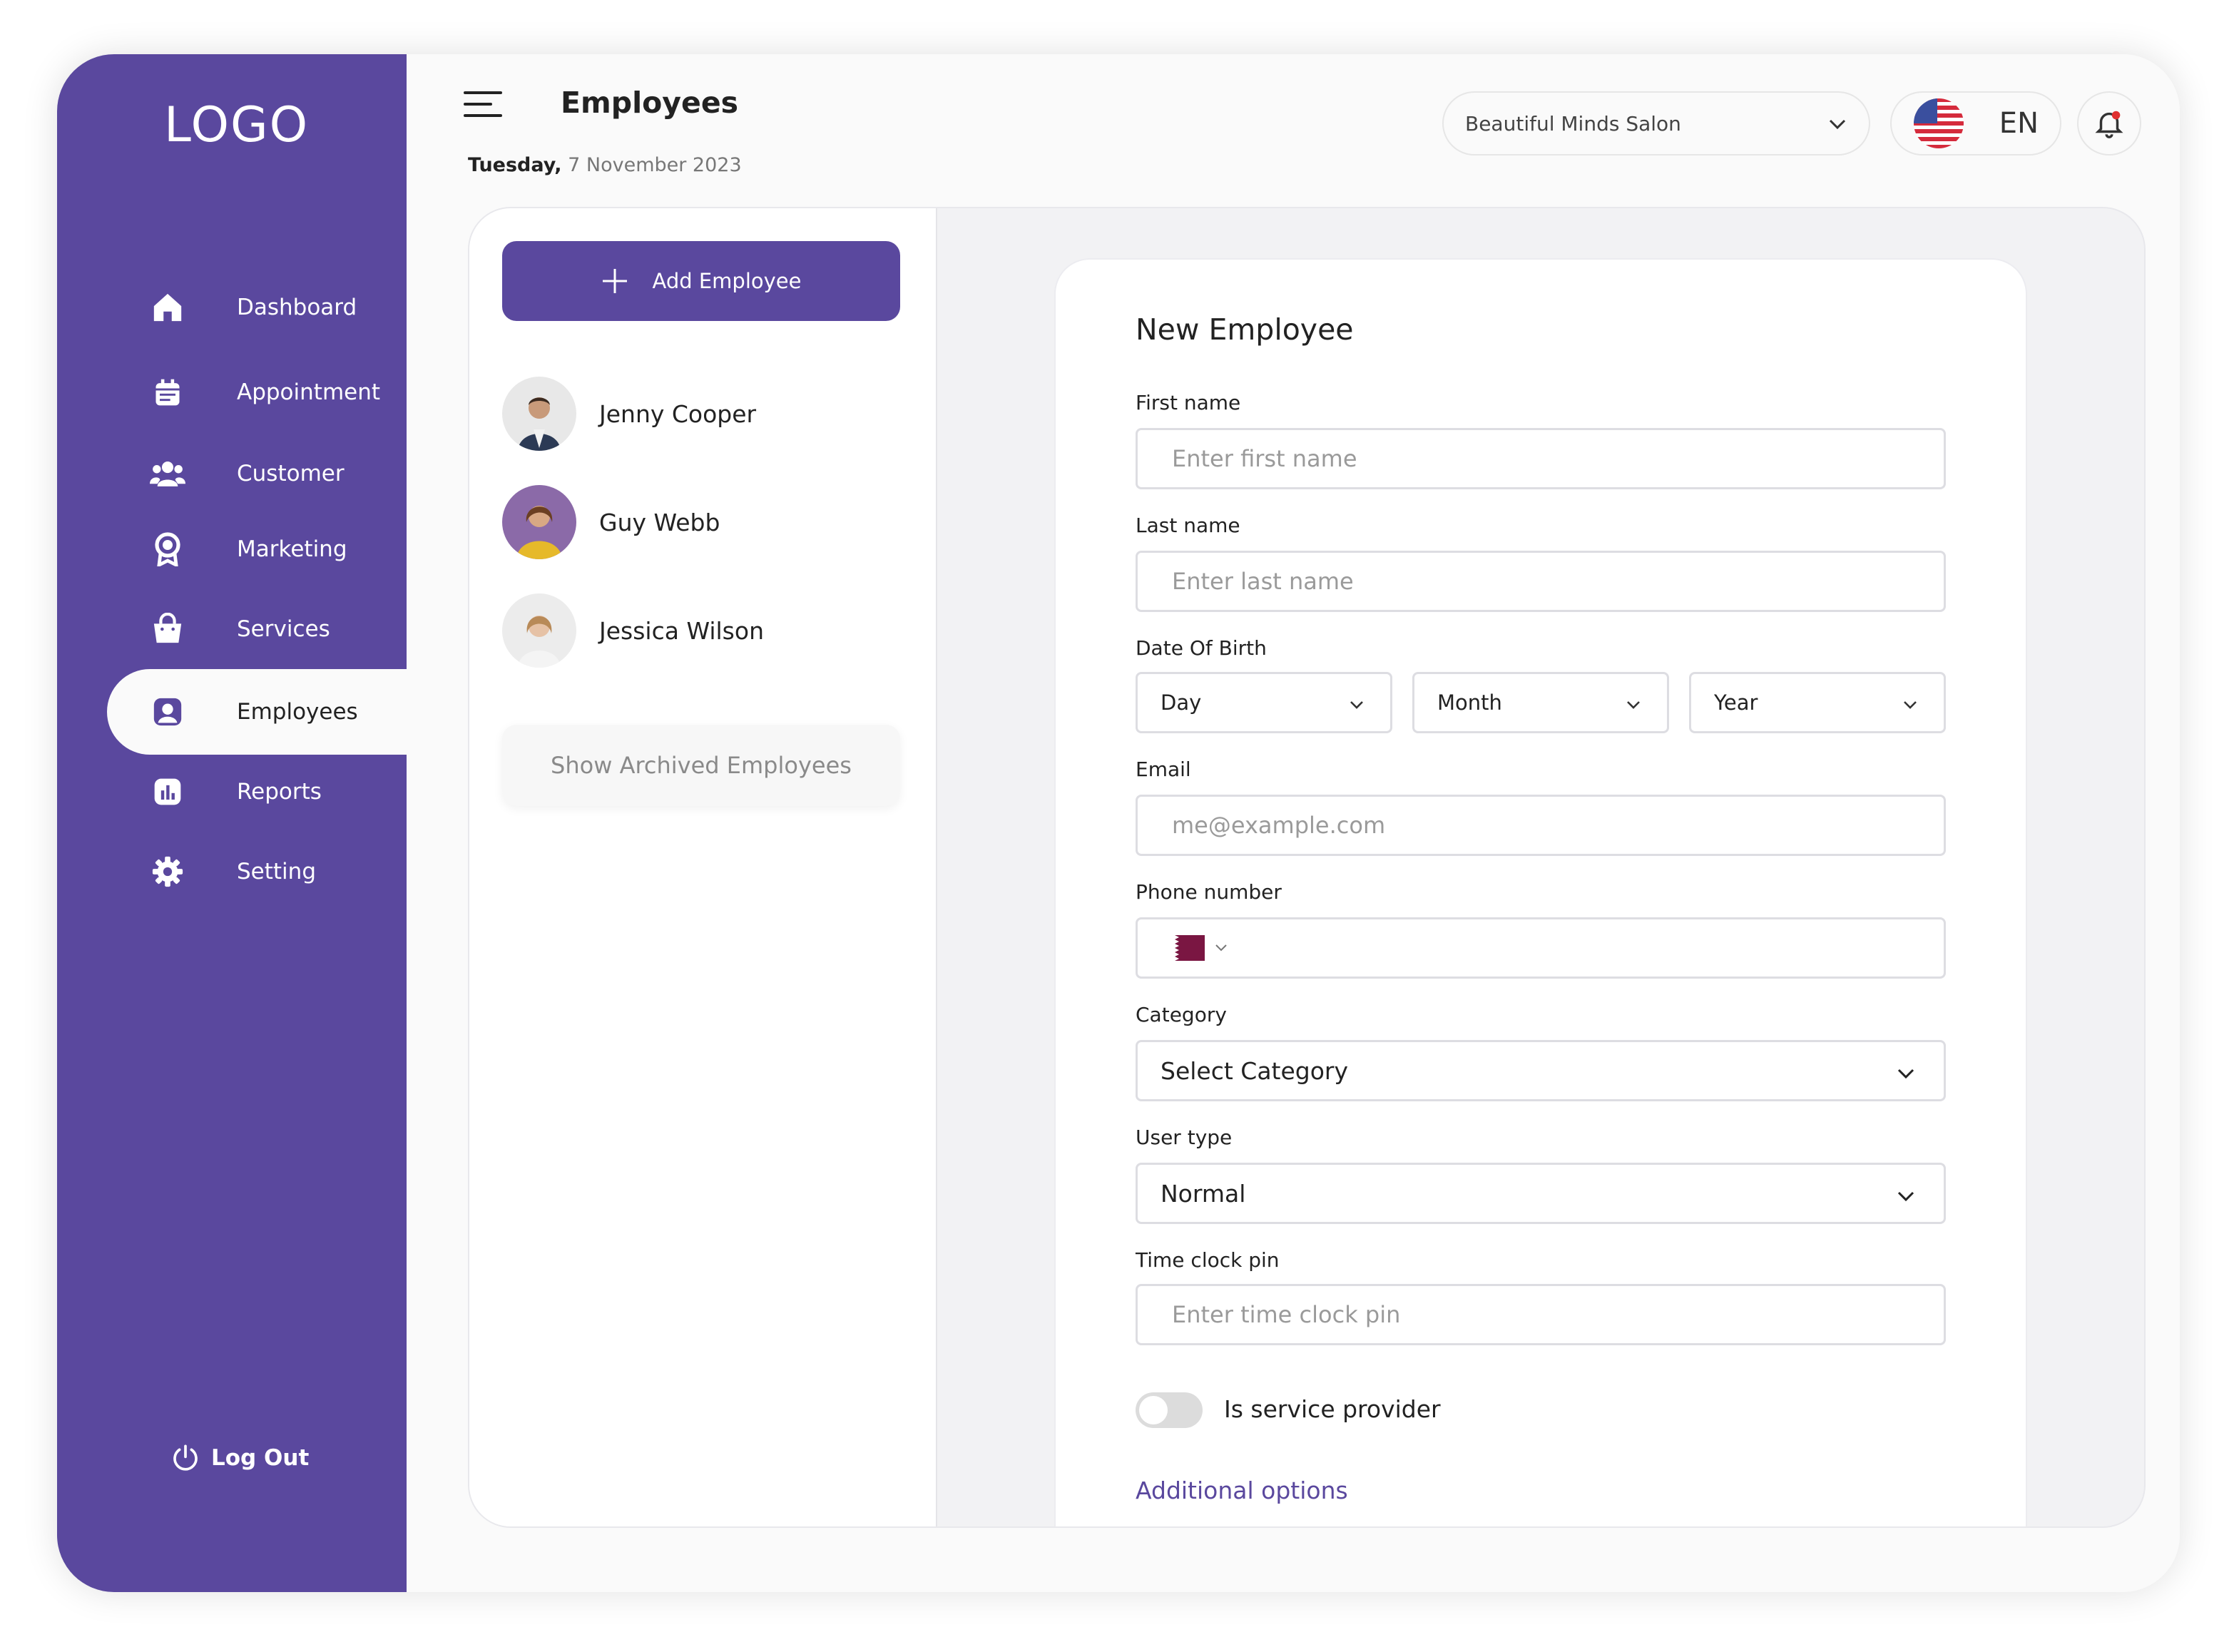 This screenshot has width=2234, height=1652. What do you see at coordinates (651, 165) in the screenshot?
I see `date-value: 7 November 2023` at bounding box center [651, 165].